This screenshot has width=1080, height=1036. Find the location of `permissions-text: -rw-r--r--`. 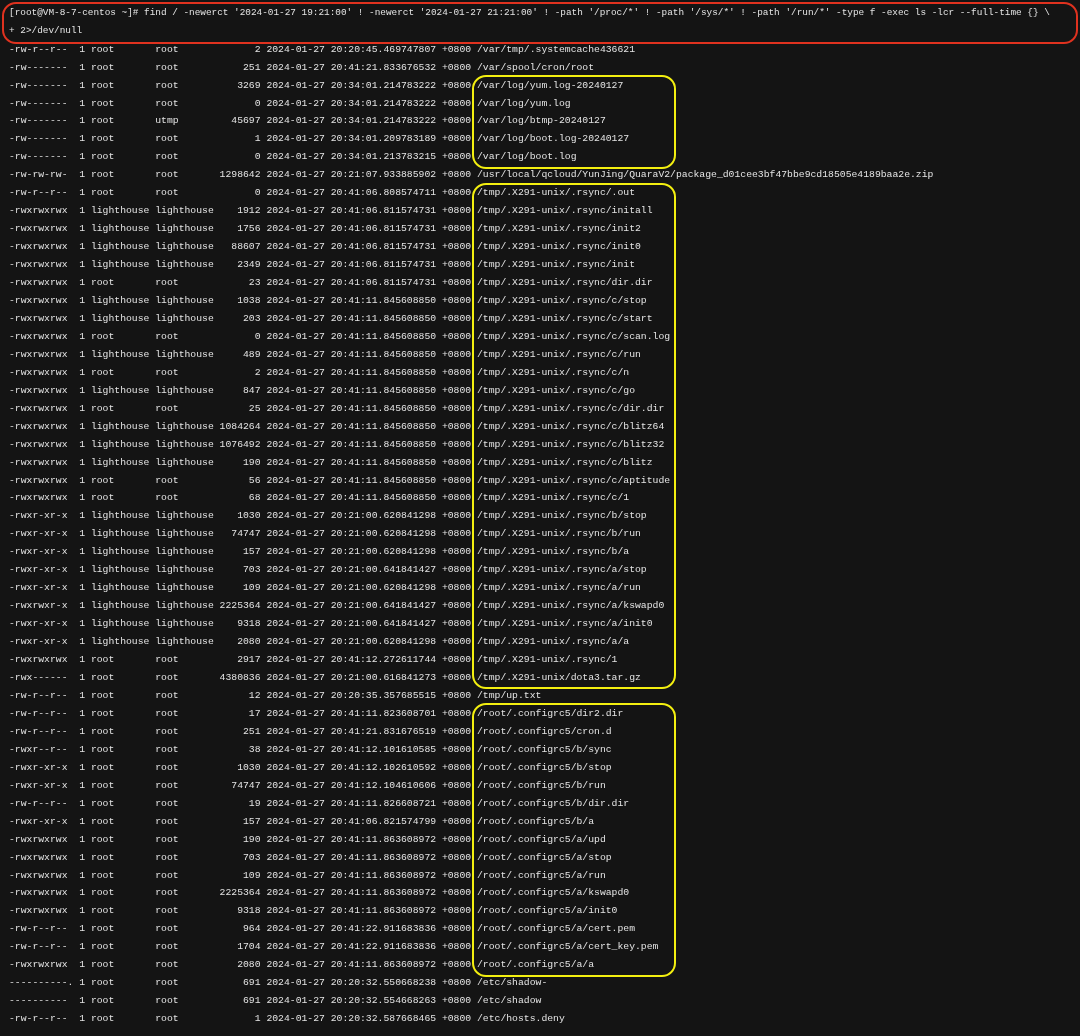

permissions-text: -rw-r--r-- is located at coordinates (38, 929).